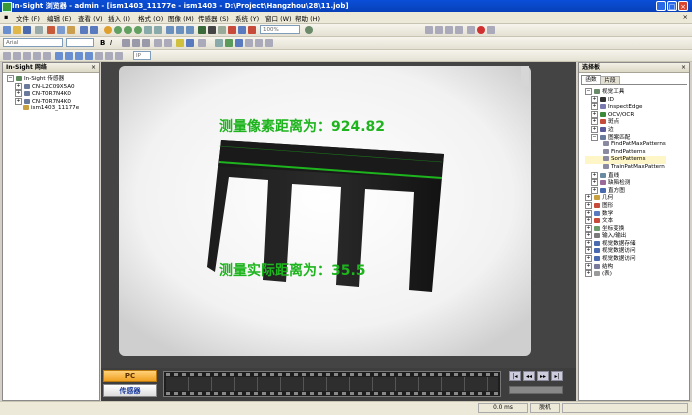 The width and height of the screenshot is (692, 415). I want to click on menu-file: 文件 (F), so click(28, 18).